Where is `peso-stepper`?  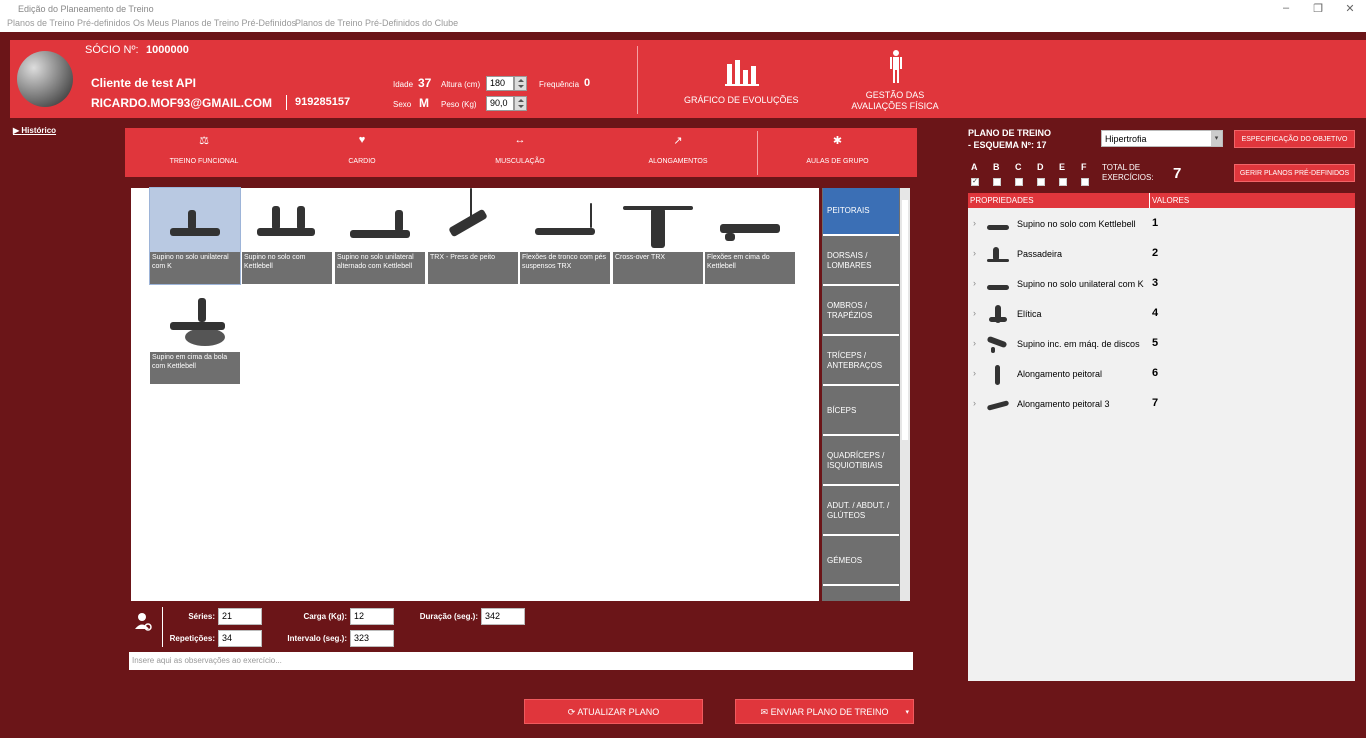 peso-stepper is located at coordinates (520, 103).